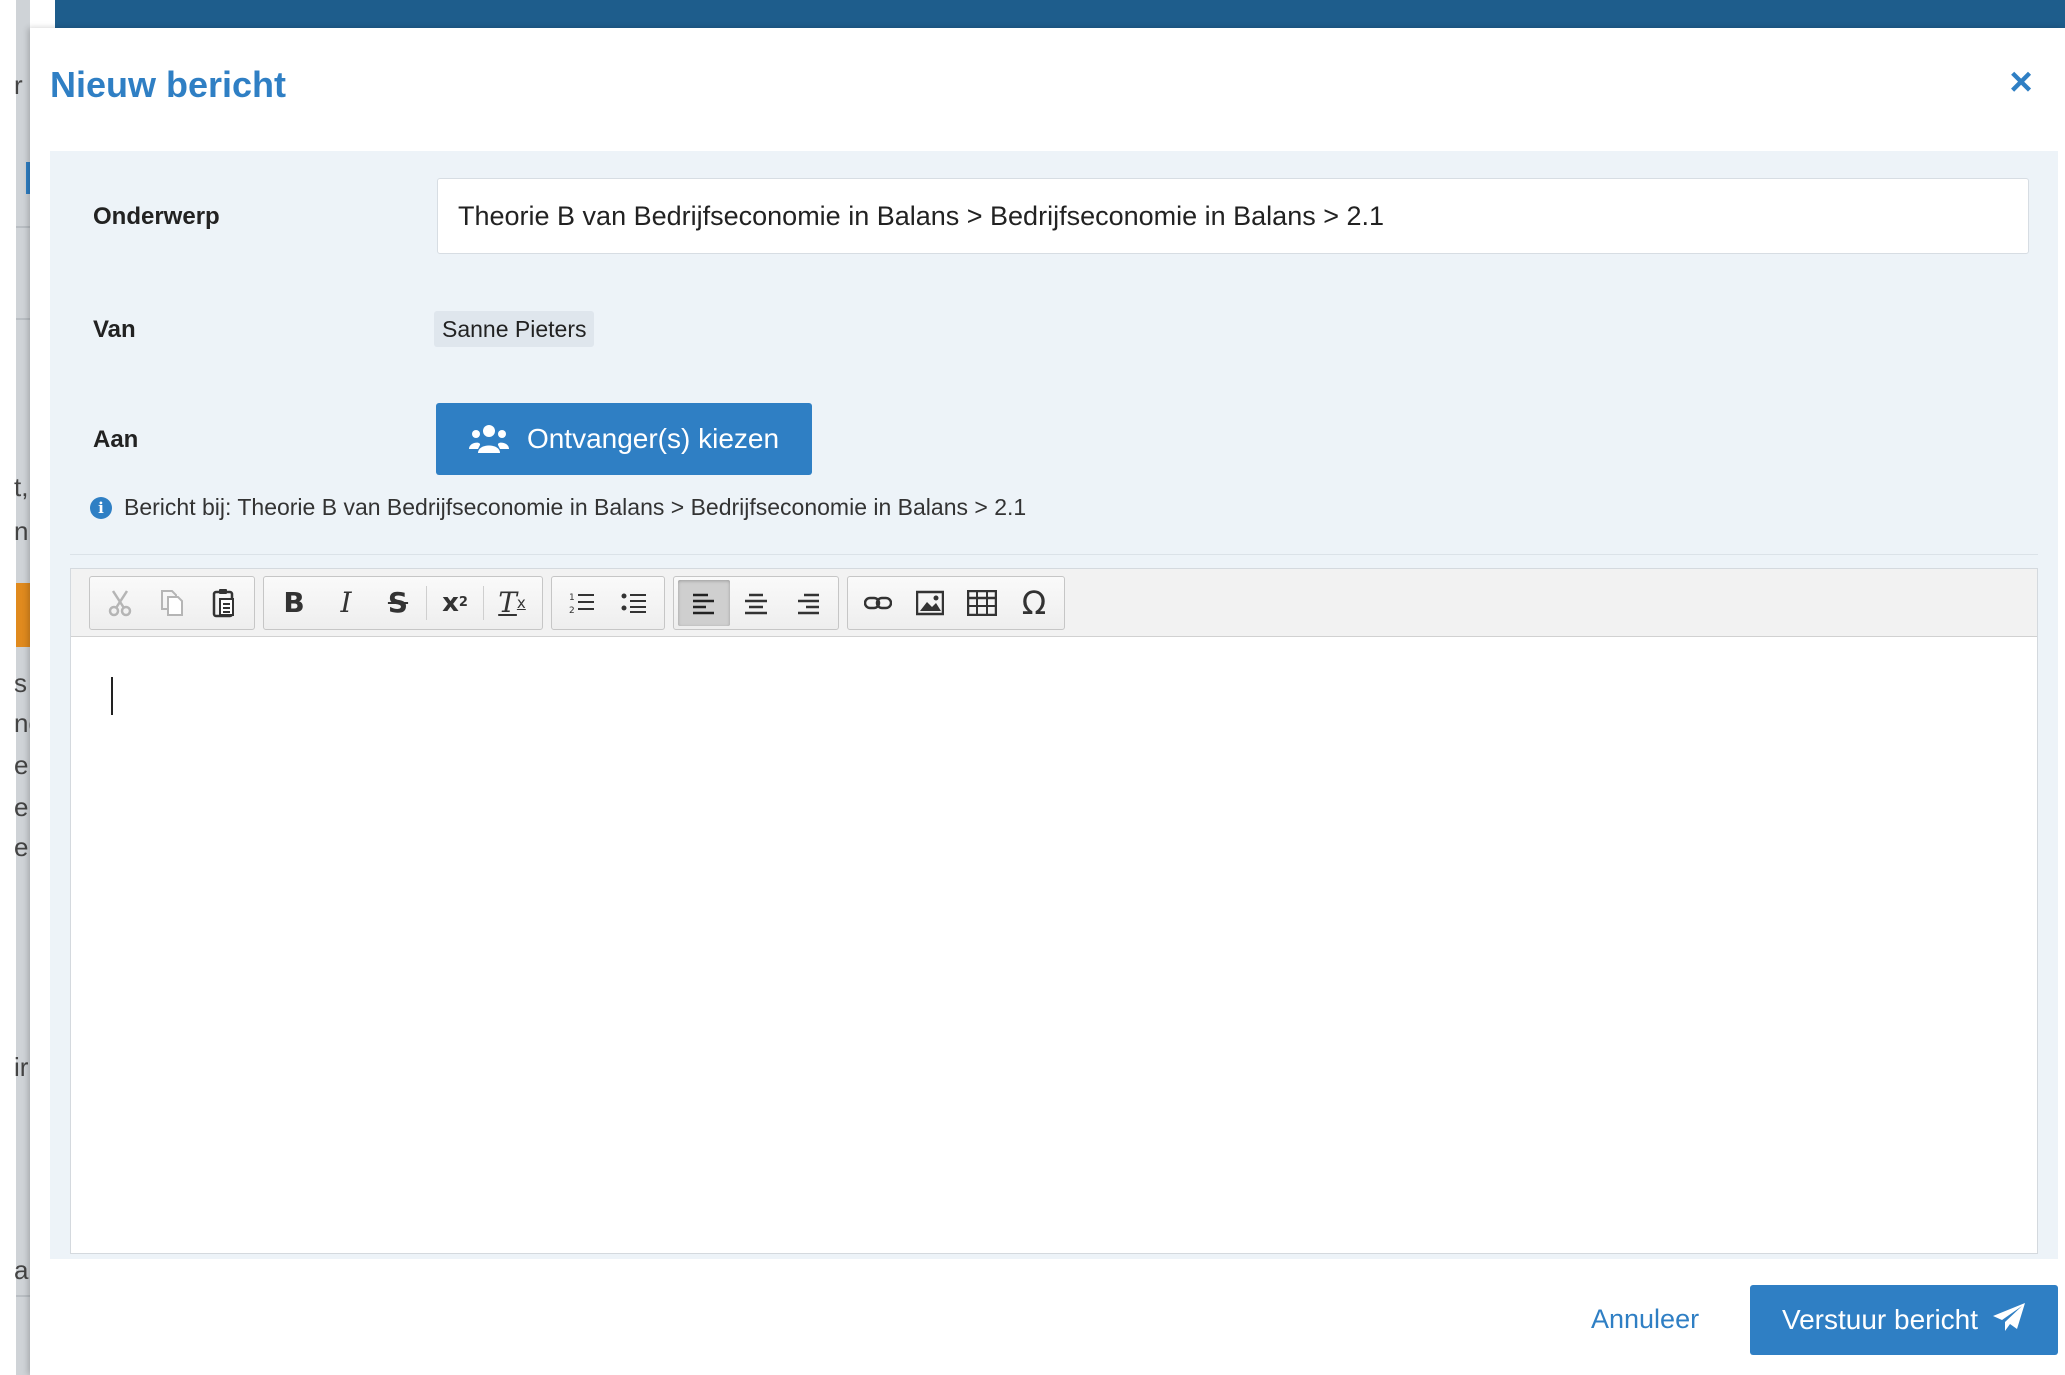 The height and width of the screenshot is (1375, 2065). What do you see at coordinates (21, 487) in the screenshot?
I see `background-text-fragment: t,` at bounding box center [21, 487].